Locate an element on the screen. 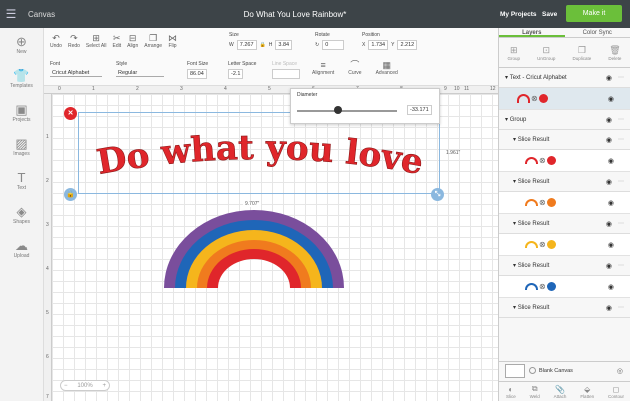 The image size is (630, 401). eye-off-icon: ◎ is located at coordinates (620, 371).